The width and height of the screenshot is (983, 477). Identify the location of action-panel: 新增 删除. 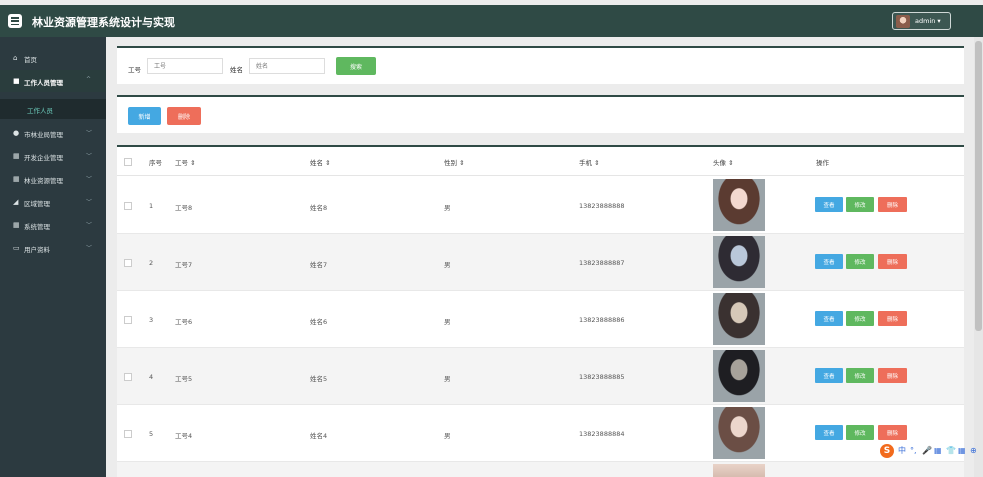
(540, 114).